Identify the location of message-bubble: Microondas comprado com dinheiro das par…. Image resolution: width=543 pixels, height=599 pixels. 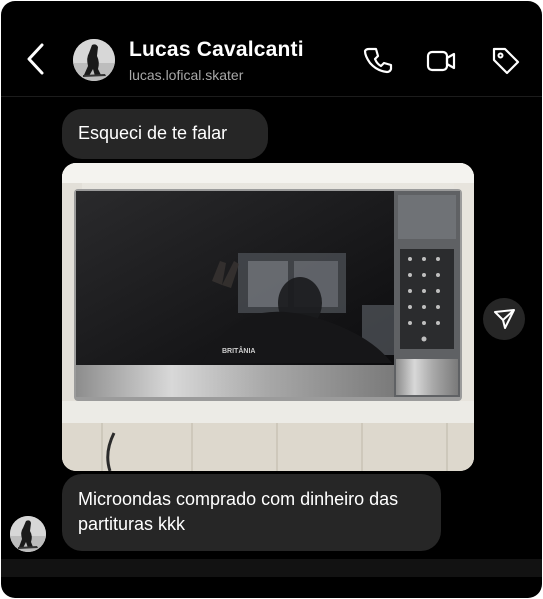
(251, 512).